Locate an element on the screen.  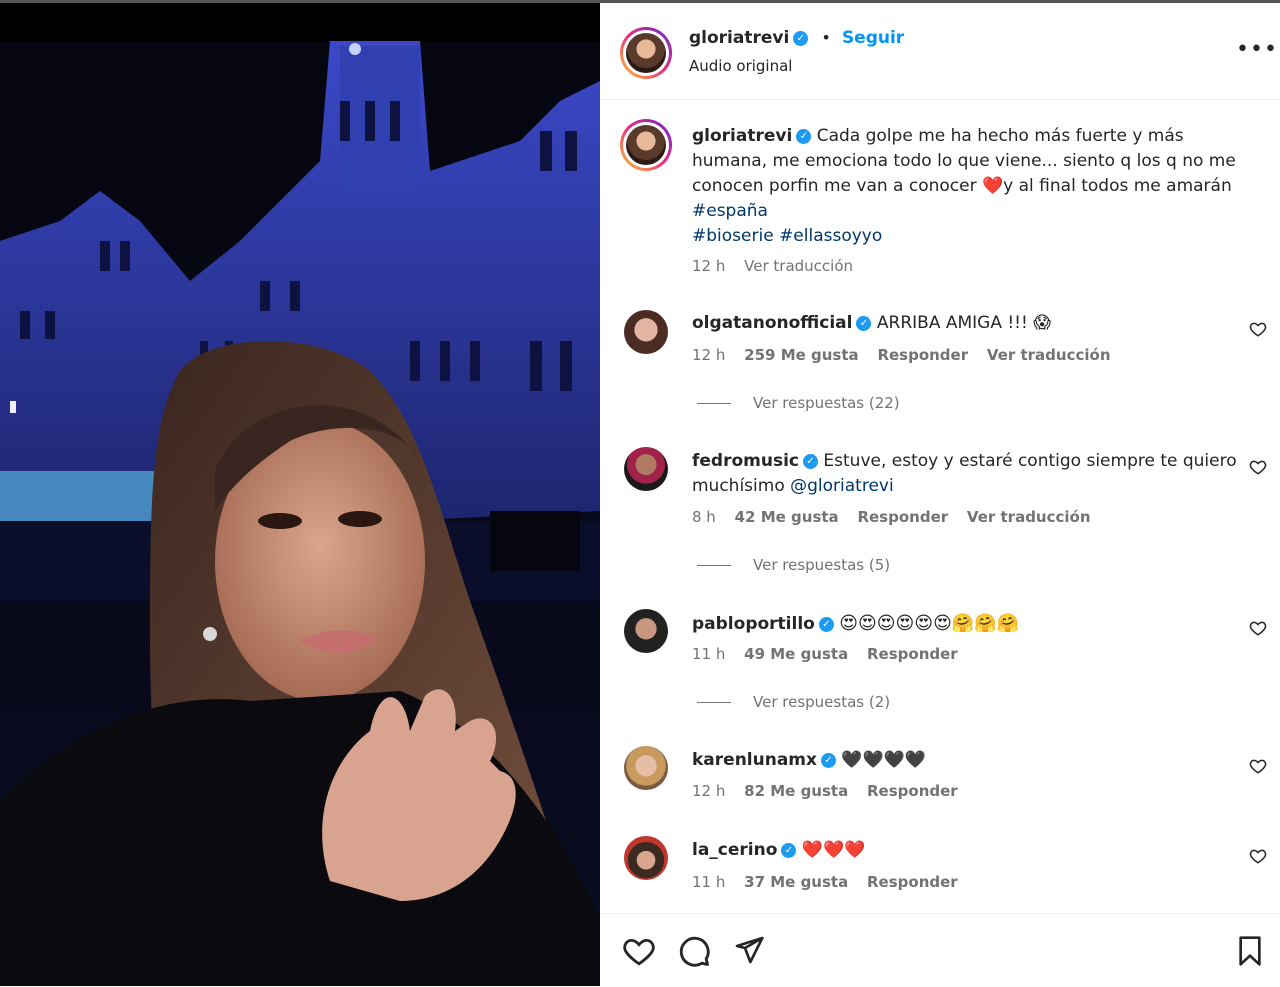
comment-text: 😍😍😍😍😍😍🤗🤗🤗 is located at coordinates (929, 623).